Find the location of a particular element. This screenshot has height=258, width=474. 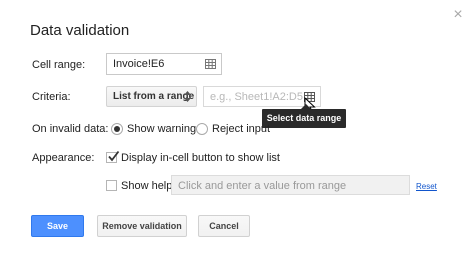

save-button: Save is located at coordinates (57, 226).